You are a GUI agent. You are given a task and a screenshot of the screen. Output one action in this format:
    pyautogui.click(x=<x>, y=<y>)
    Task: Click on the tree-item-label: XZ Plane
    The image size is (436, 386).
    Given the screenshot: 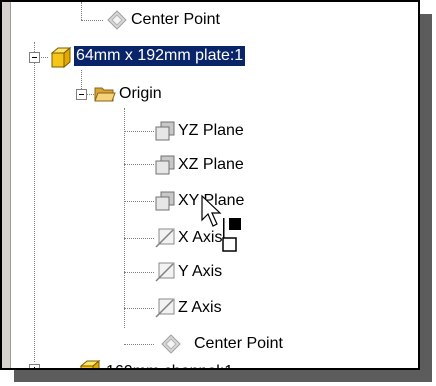 What is the action you would take?
    pyautogui.click(x=211, y=164)
    